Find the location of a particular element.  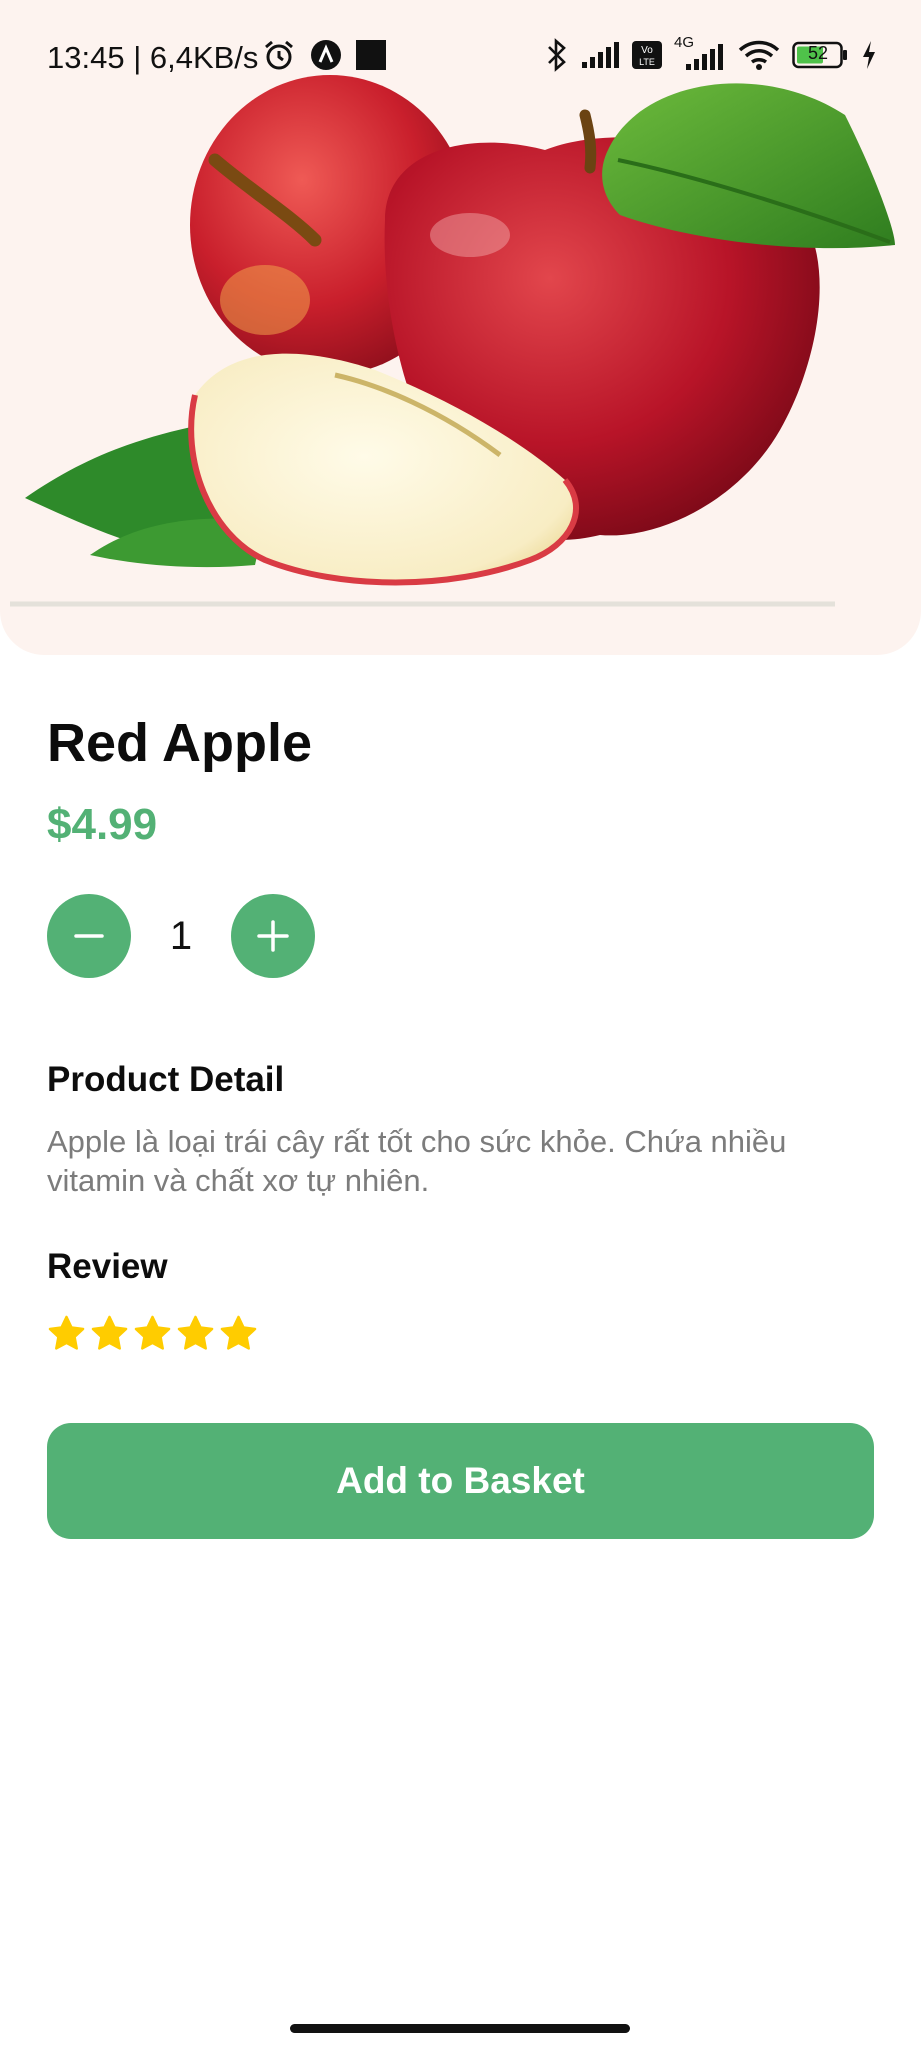

volte-icon: Vo LTE is located at coordinates (647, 55).